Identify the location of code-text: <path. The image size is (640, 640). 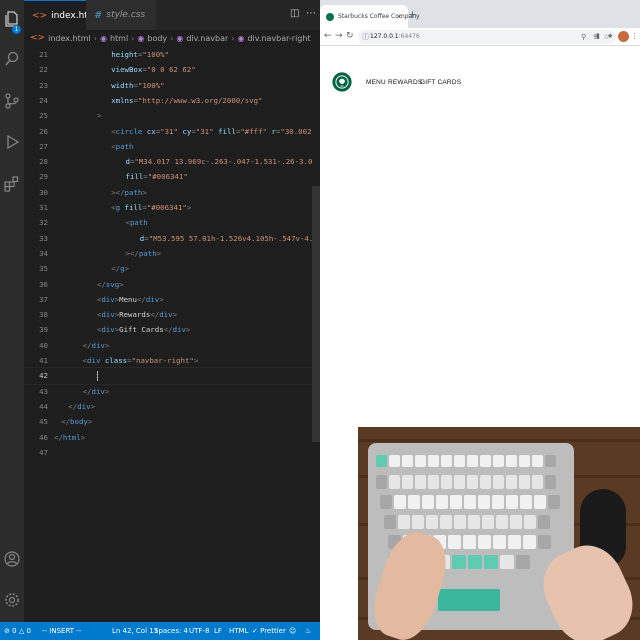
(122, 146).